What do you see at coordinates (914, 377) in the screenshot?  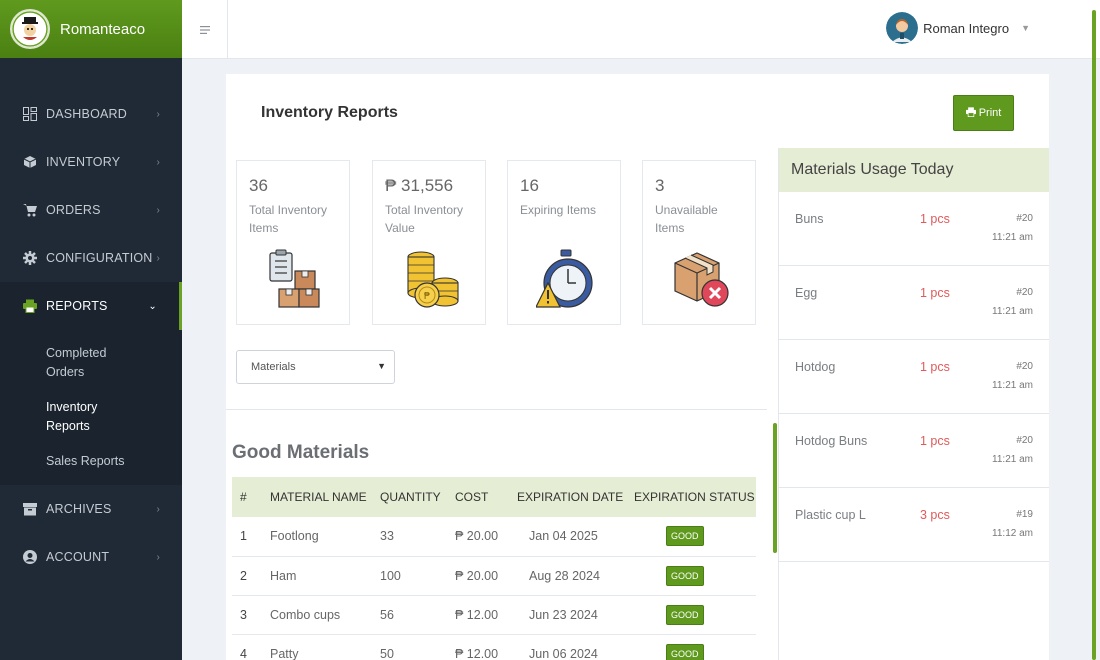 I see `usage-item: Hotdog 1 pcs #20 11:21 am` at bounding box center [914, 377].